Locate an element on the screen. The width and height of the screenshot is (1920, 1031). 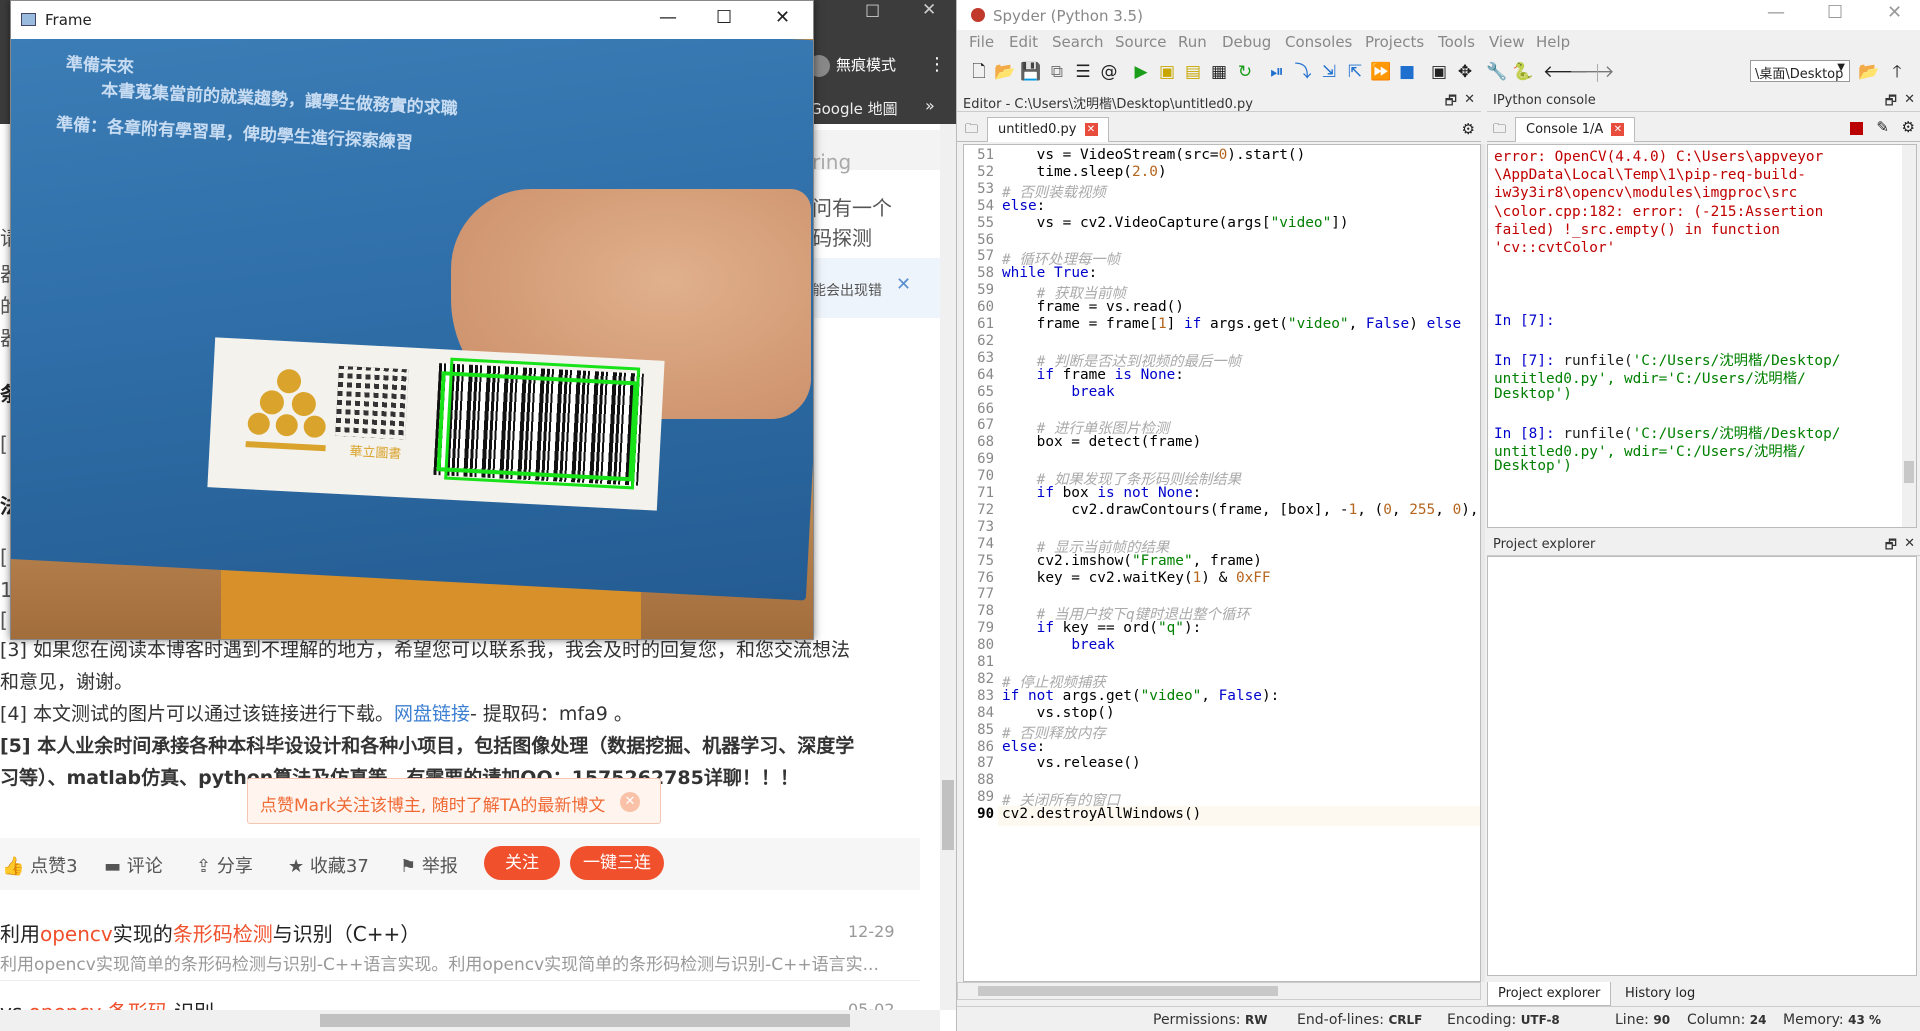
stop-kernel-icon is located at coordinates (1856, 128).